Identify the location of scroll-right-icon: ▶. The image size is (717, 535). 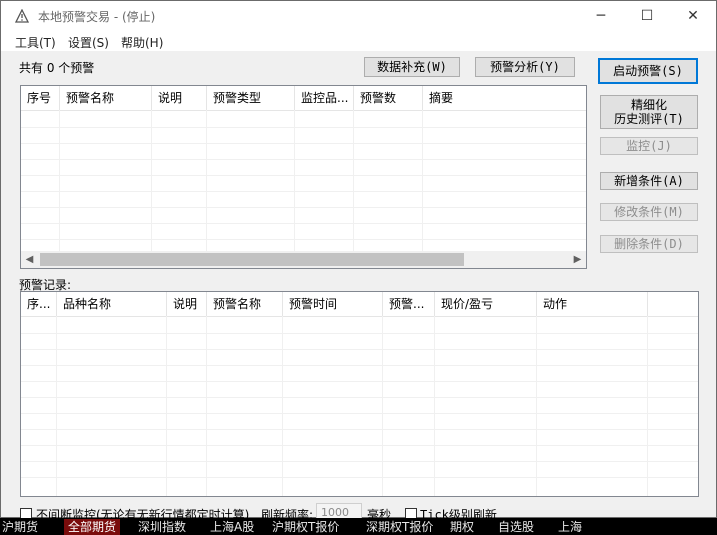
(577, 259).